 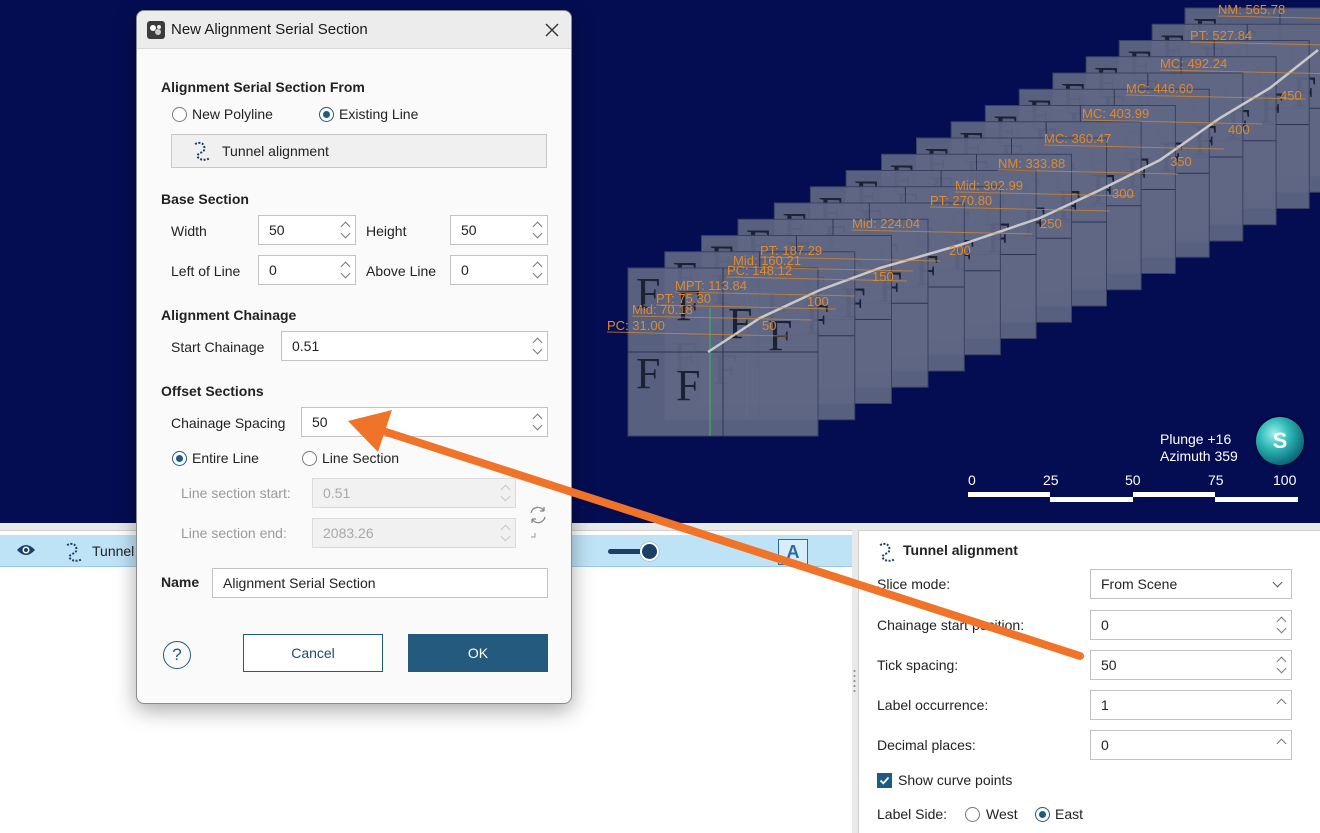 What do you see at coordinates (465, 270) in the screenshot?
I see `above-line-value: 0` at bounding box center [465, 270].